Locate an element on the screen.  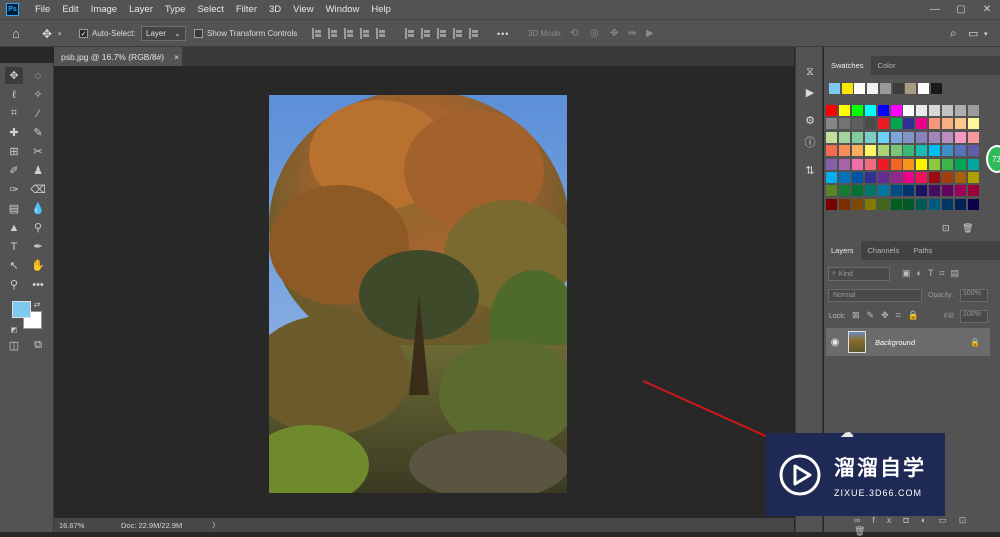
3d-roll-icon: ◎ is located at coordinates (596, 33).